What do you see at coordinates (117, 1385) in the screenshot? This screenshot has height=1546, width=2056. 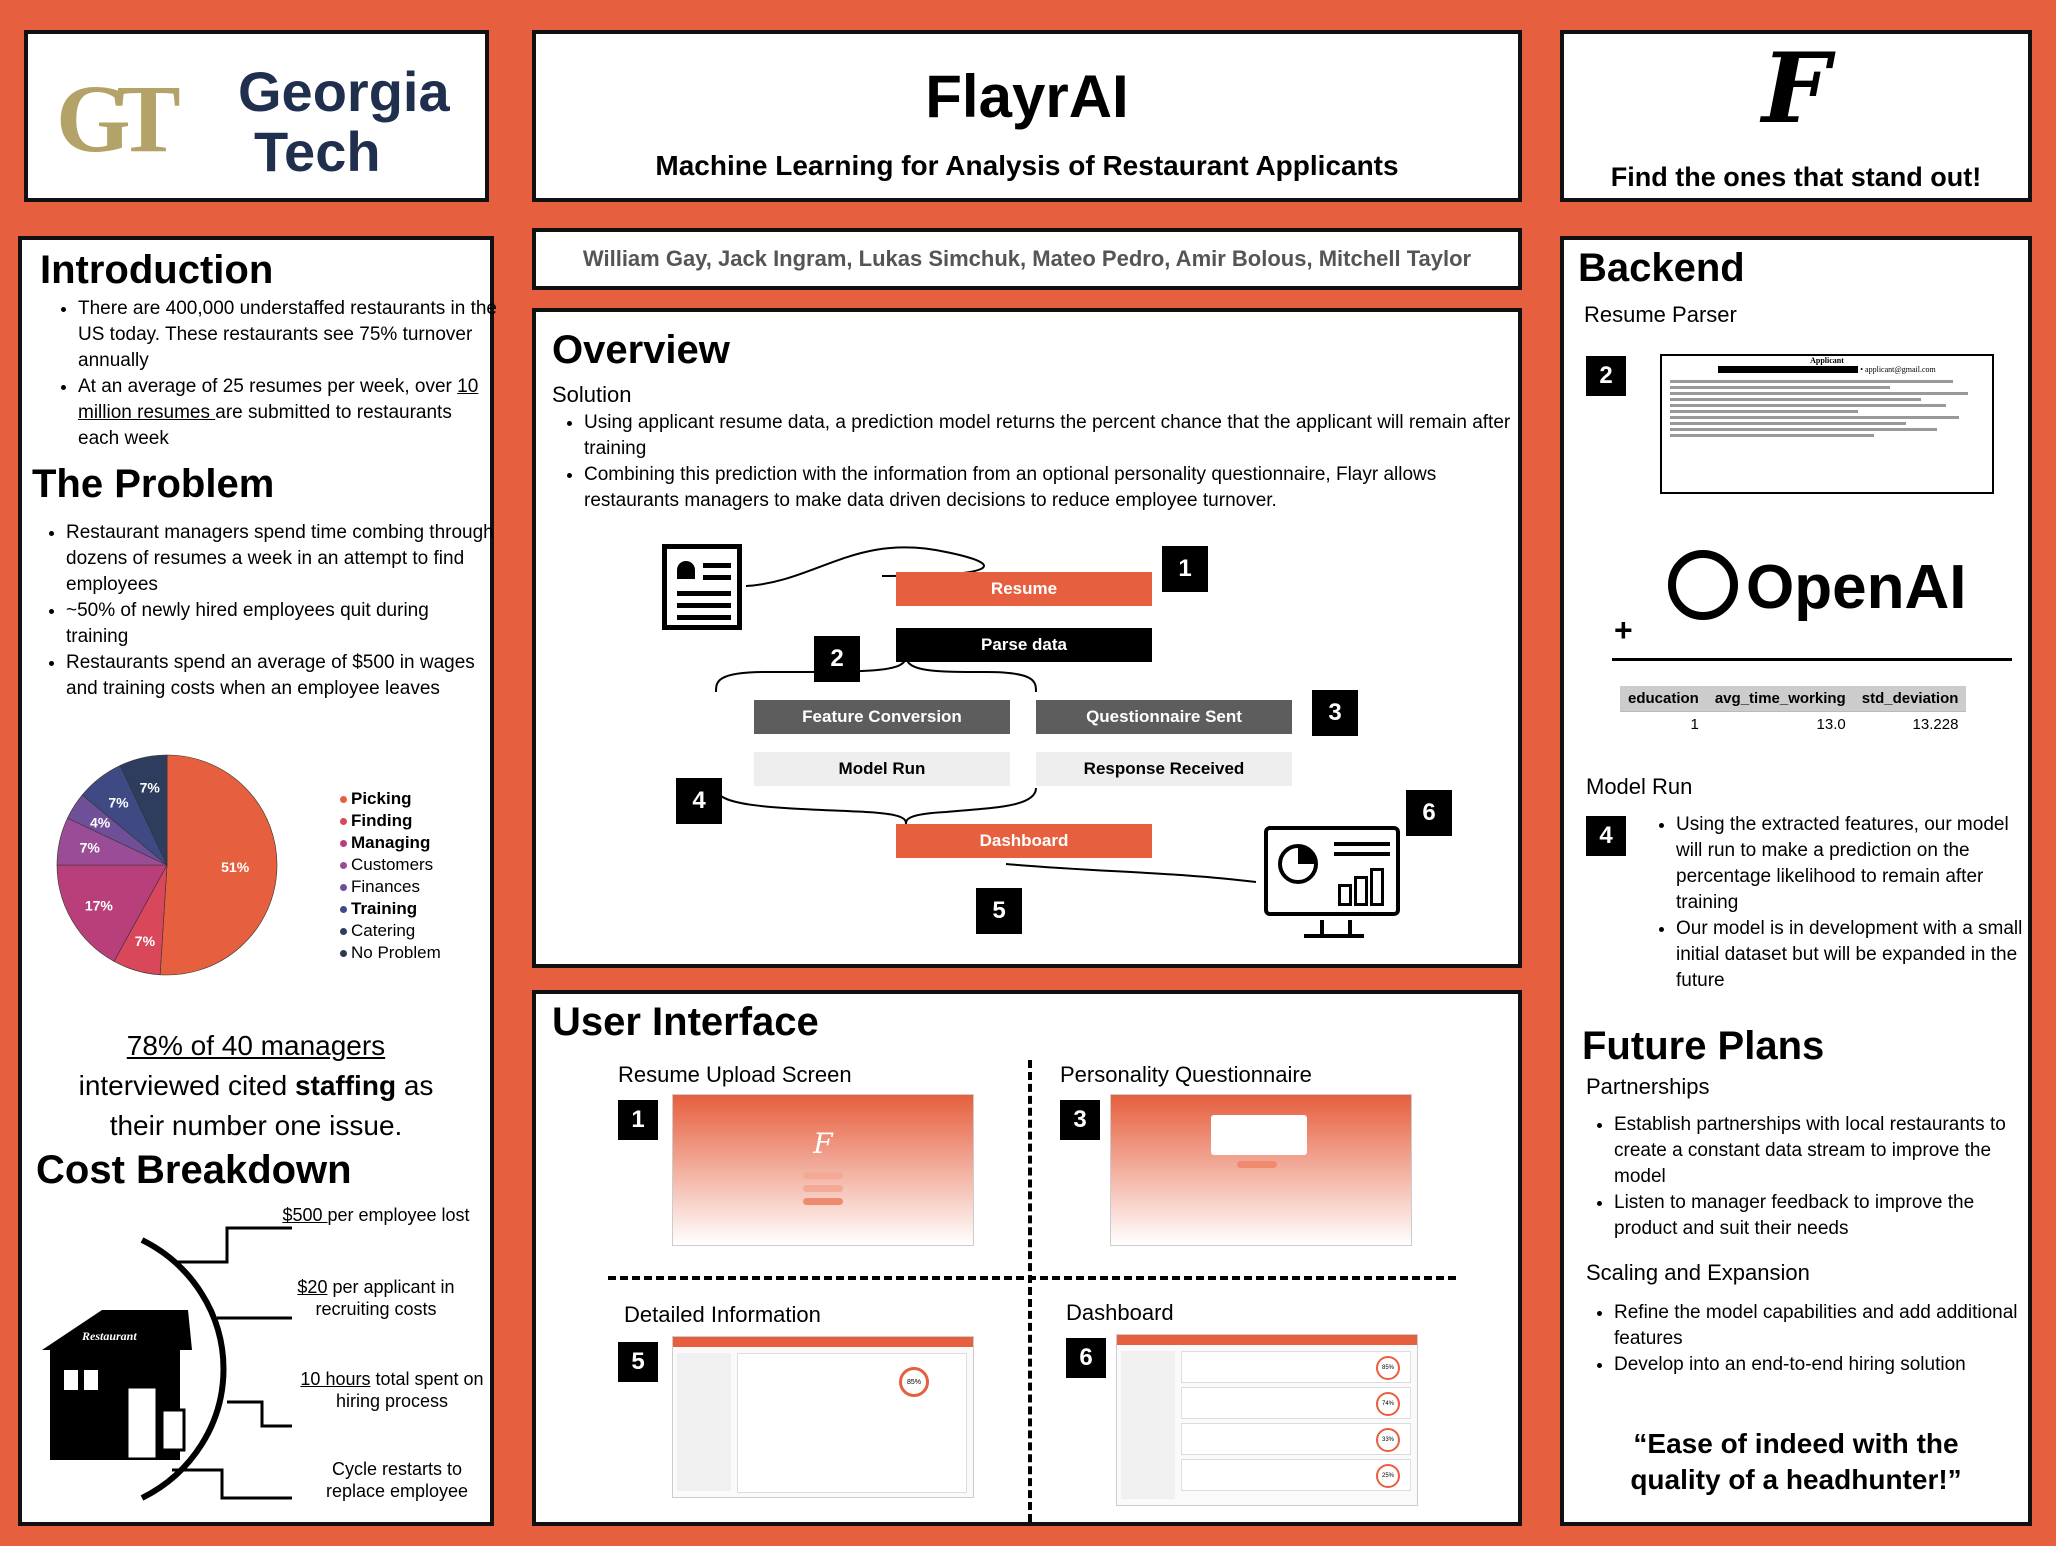 I see `restaurant-icon: Restaurant` at bounding box center [117, 1385].